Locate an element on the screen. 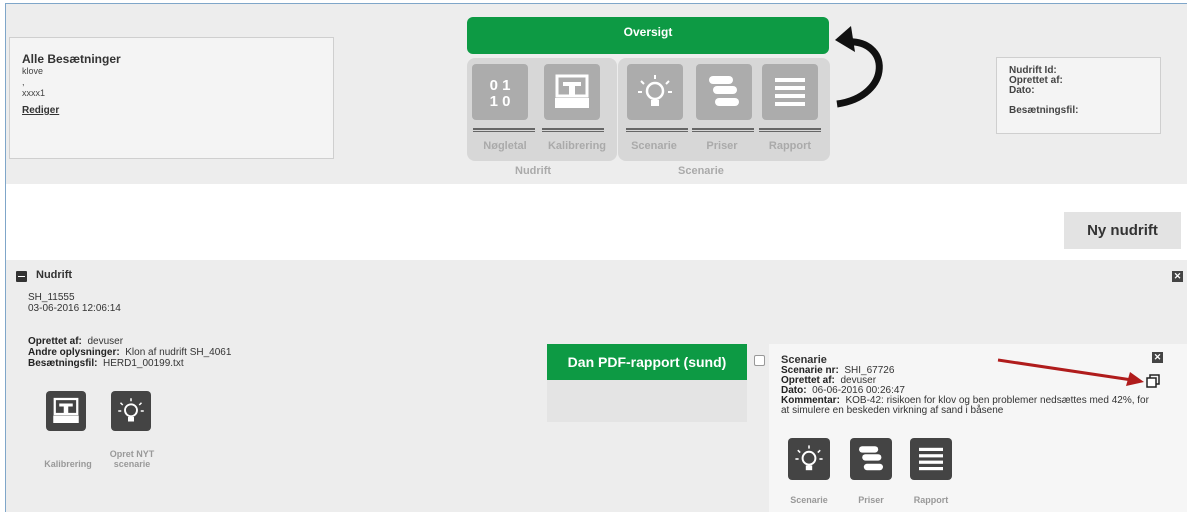 Image resolution: width=1187 pixels, height=512 pixels. herd-panel: Alle Besætninger klove , xxxx1 Rediger is located at coordinates (171, 98).